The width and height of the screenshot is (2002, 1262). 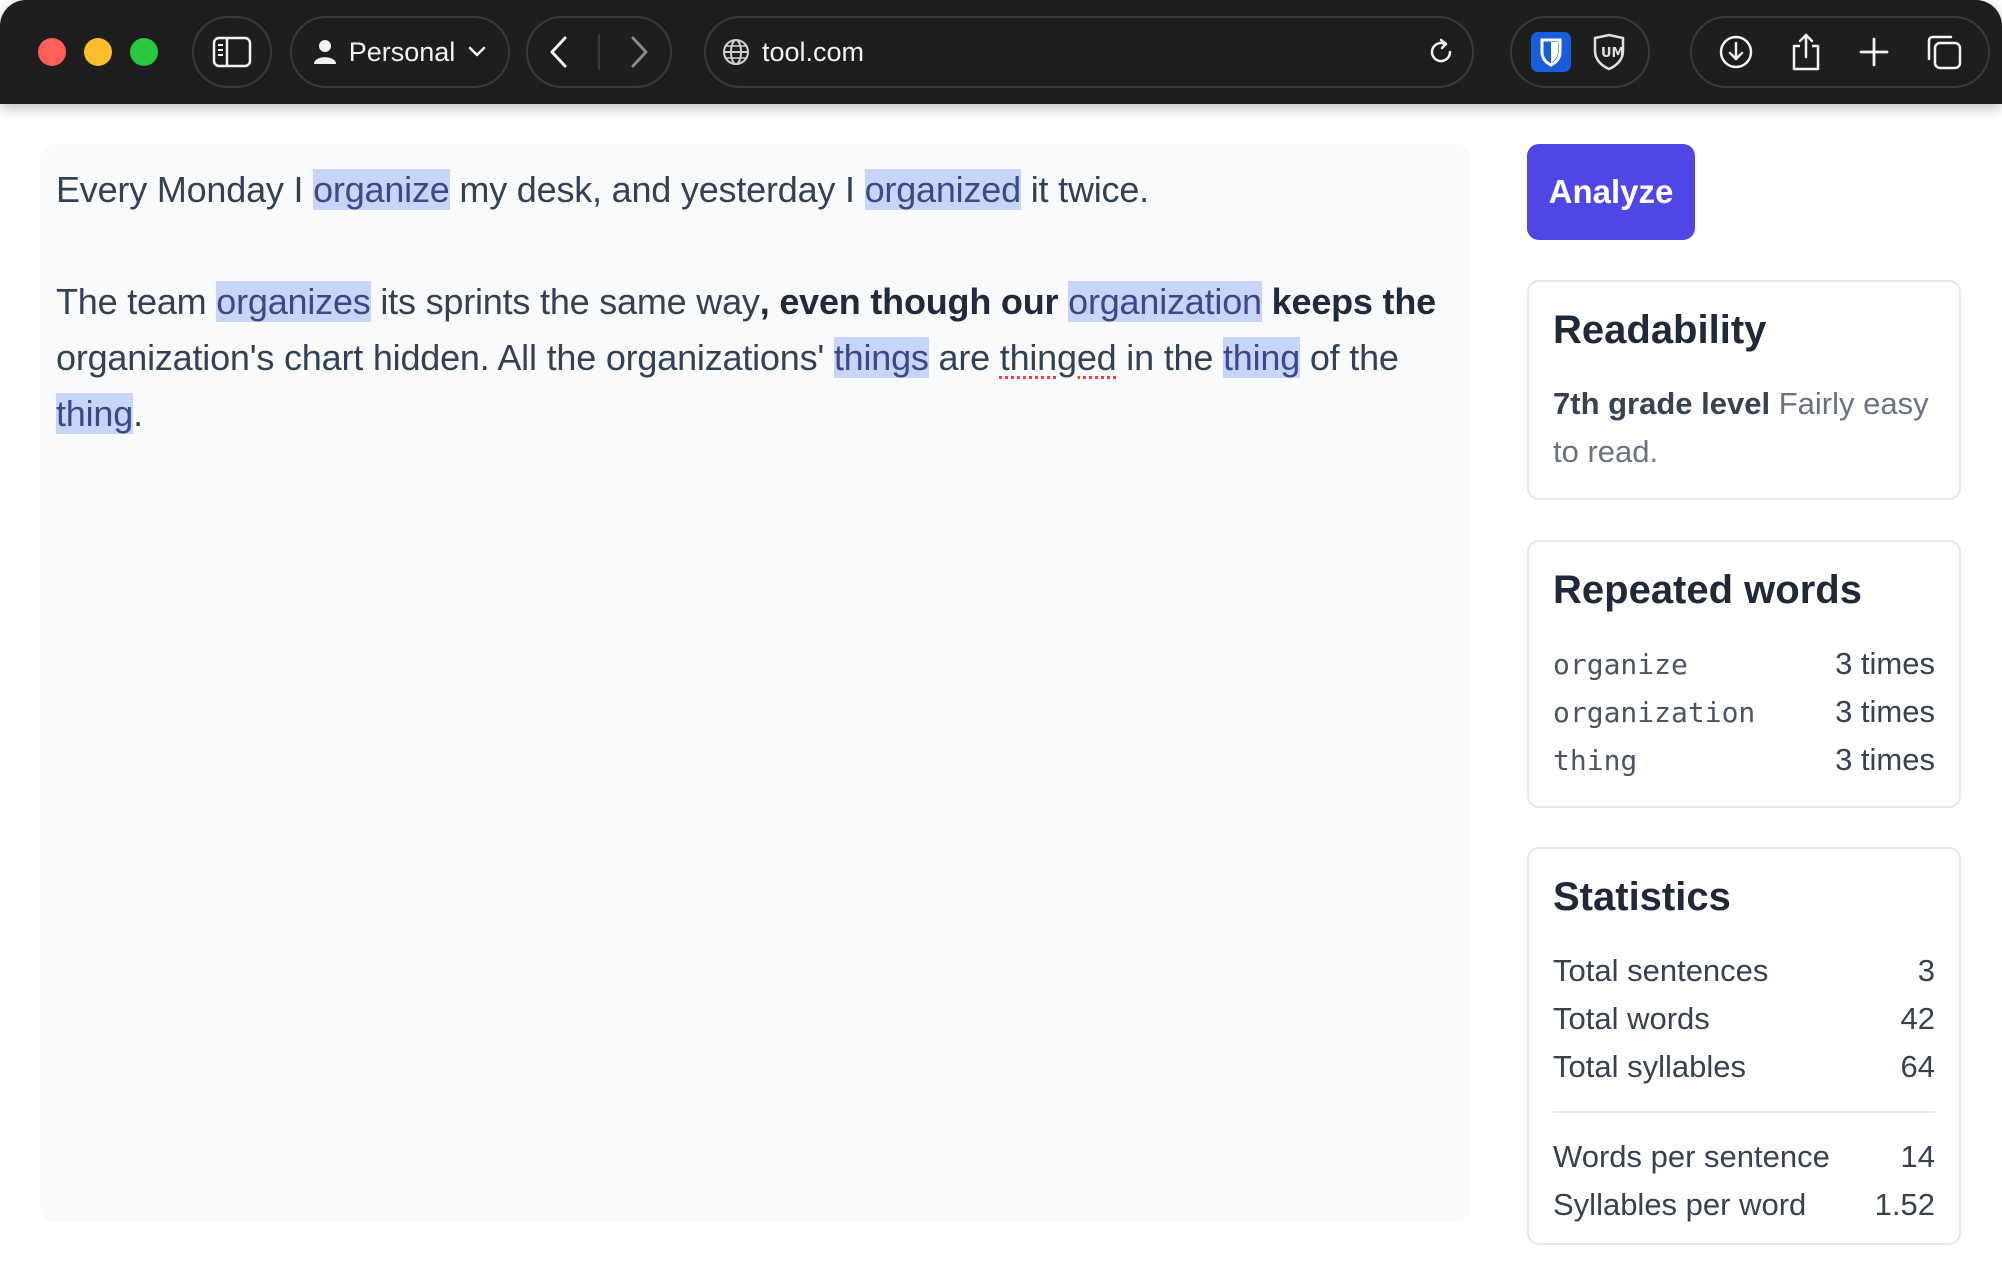 I want to click on tab-overview-icon, so click(x=1944, y=52).